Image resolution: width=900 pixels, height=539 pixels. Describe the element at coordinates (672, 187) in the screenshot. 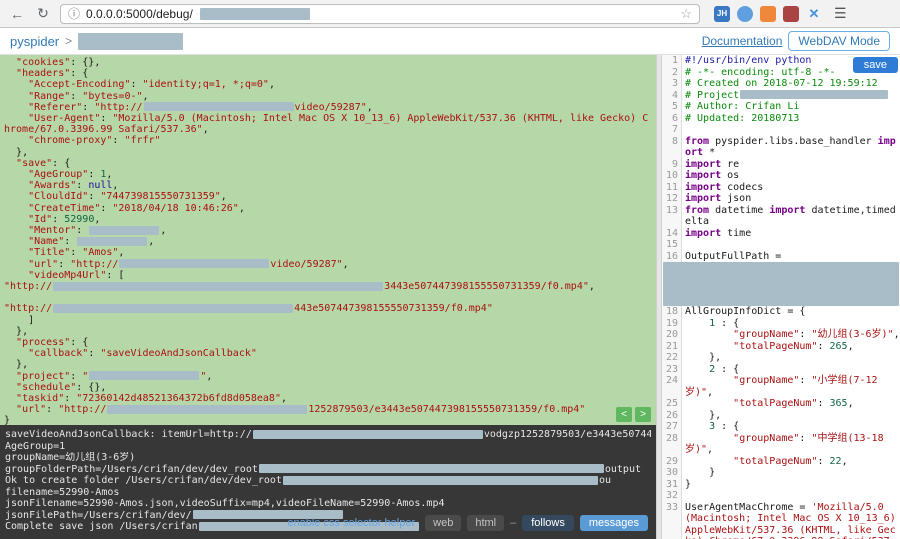

I see `line-number: 11` at that location.